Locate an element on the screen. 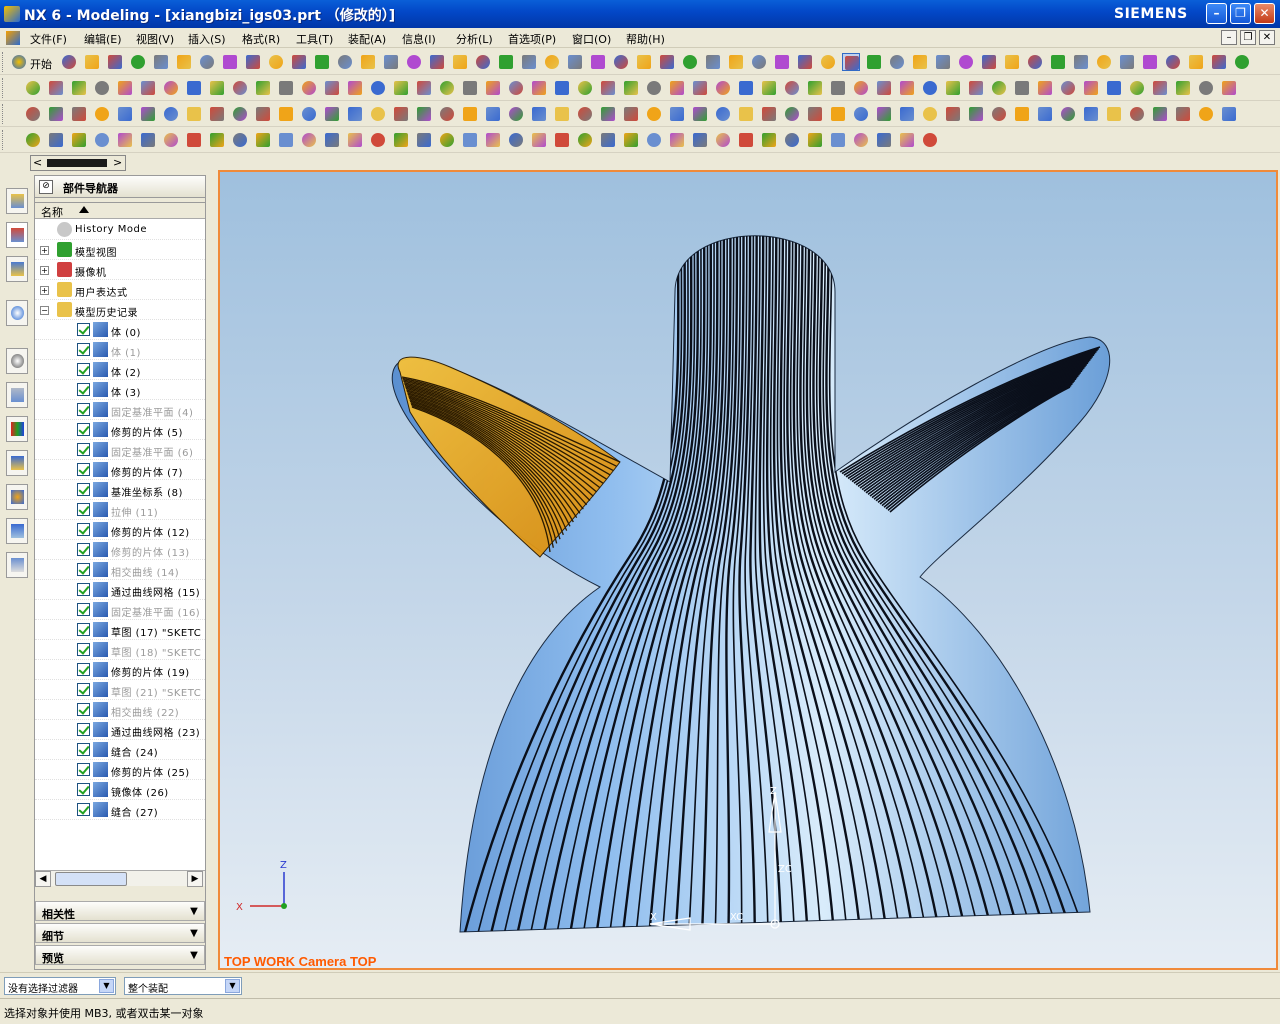 This screenshot has height=1024, width=1280. reuse-library-tab is located at coordinates (17, 395).